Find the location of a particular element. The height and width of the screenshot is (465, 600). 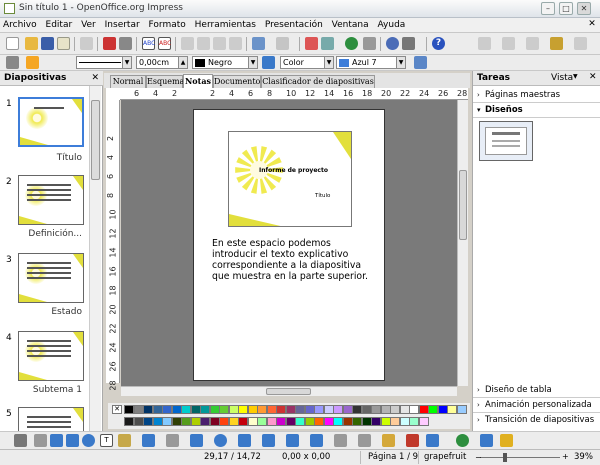

slide-layout-icon is located at coordinates (508, 43).